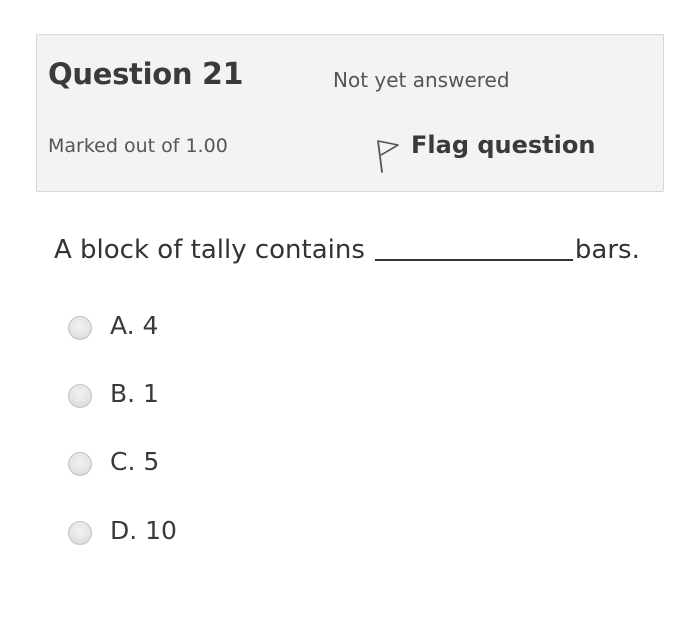  I want to click on question-state: Not yet answered, so click(421, 80).